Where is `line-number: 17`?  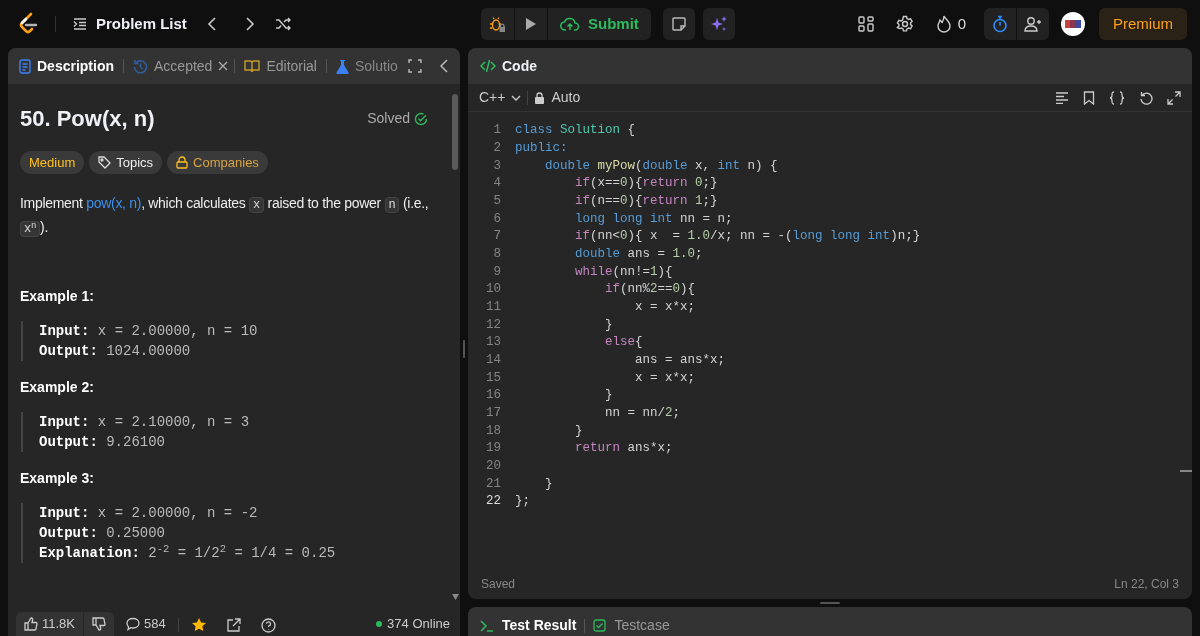 line-number: 17 is located at coordinates (493, 413).